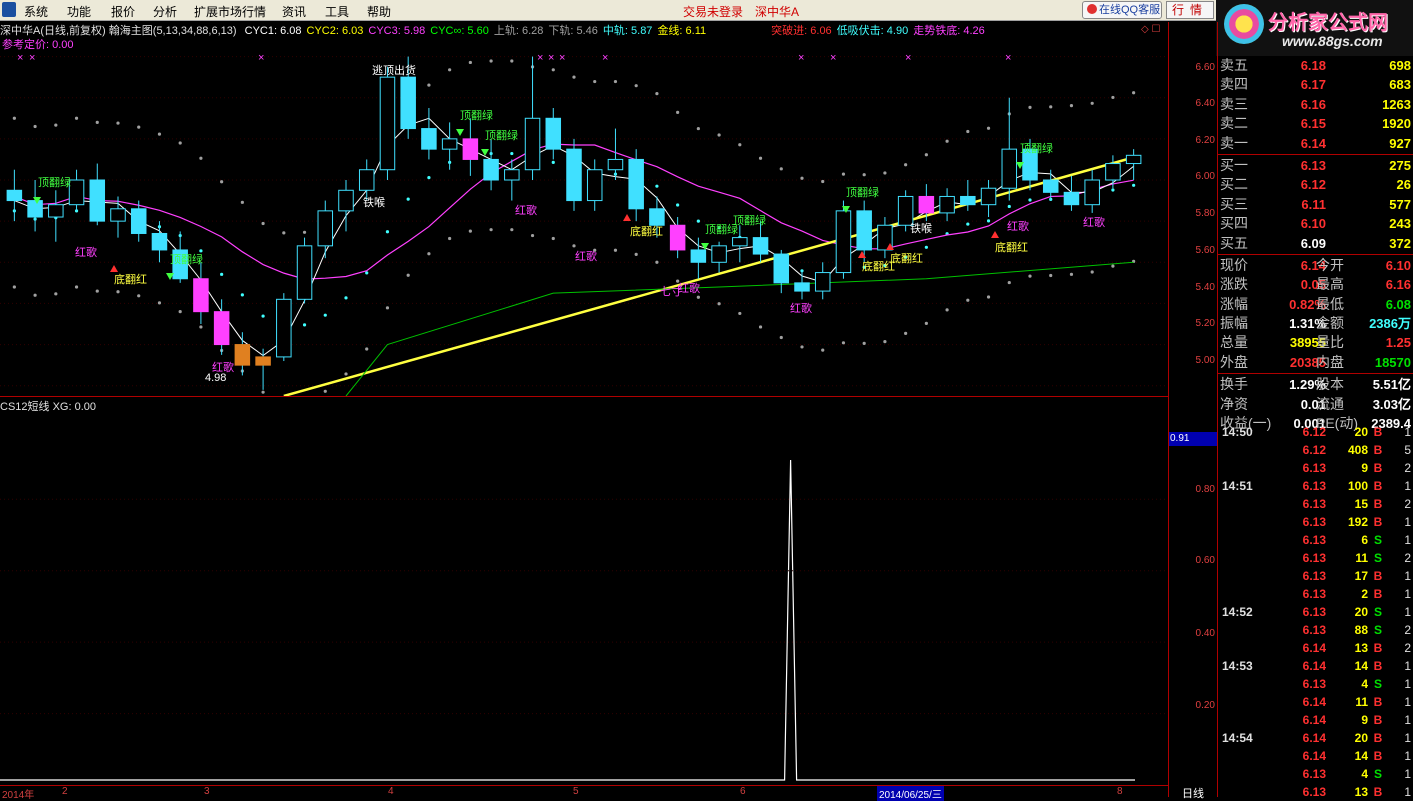 This screenshot has width=1413, height=801. I want to click on trade-row: 6.13 88 S 2, so click(1315, 630).